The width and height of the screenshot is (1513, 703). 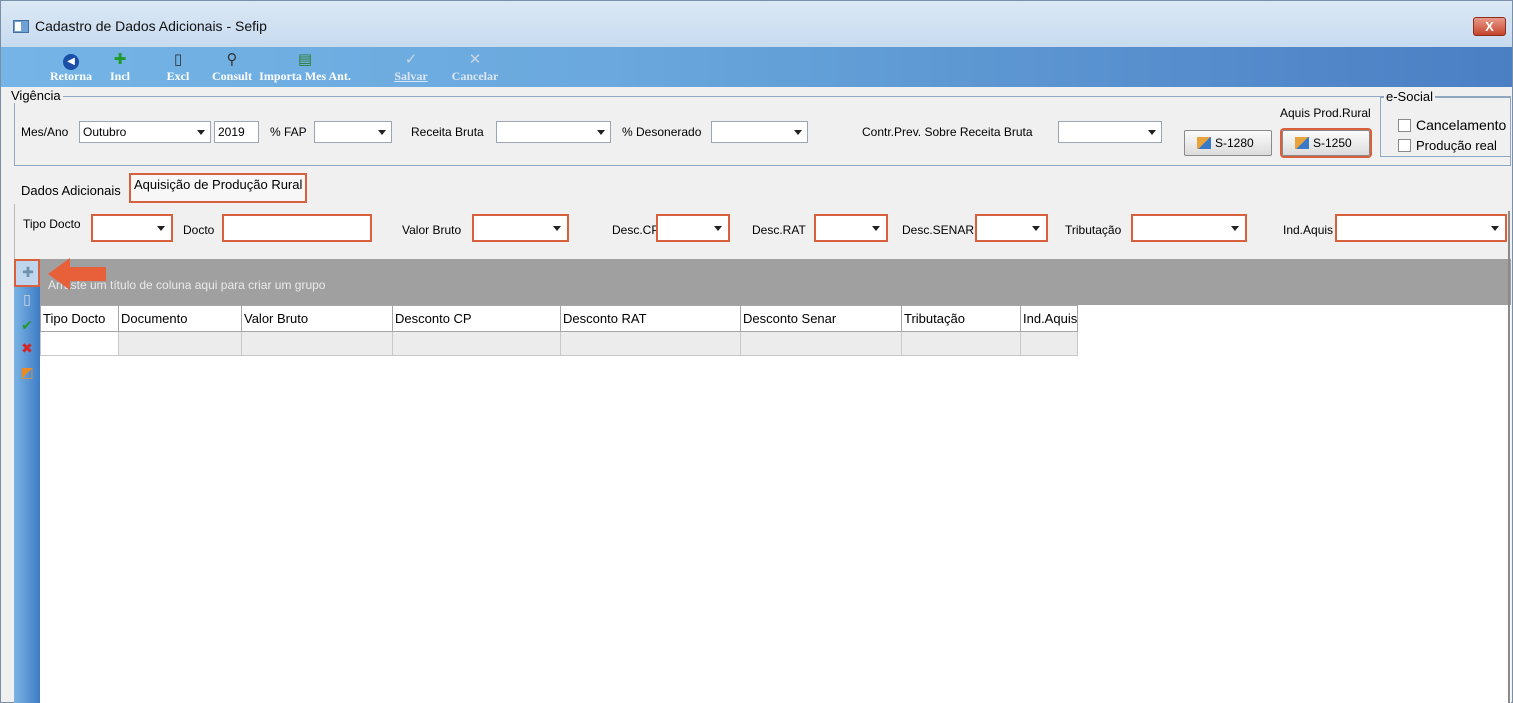 What do you see at coordinates (77, 274) in the screenshot?
I see `annotation-arrow-icon` at bounding box center [77, 274].